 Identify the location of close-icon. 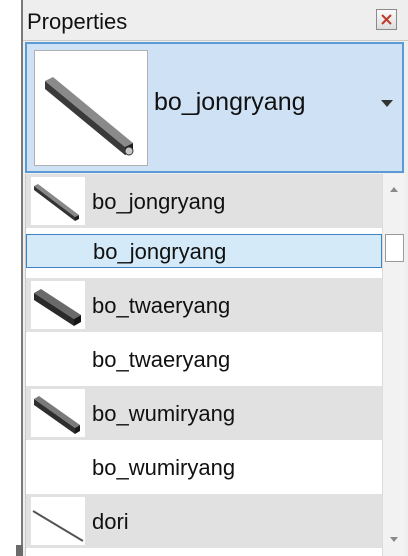
(386, 19).